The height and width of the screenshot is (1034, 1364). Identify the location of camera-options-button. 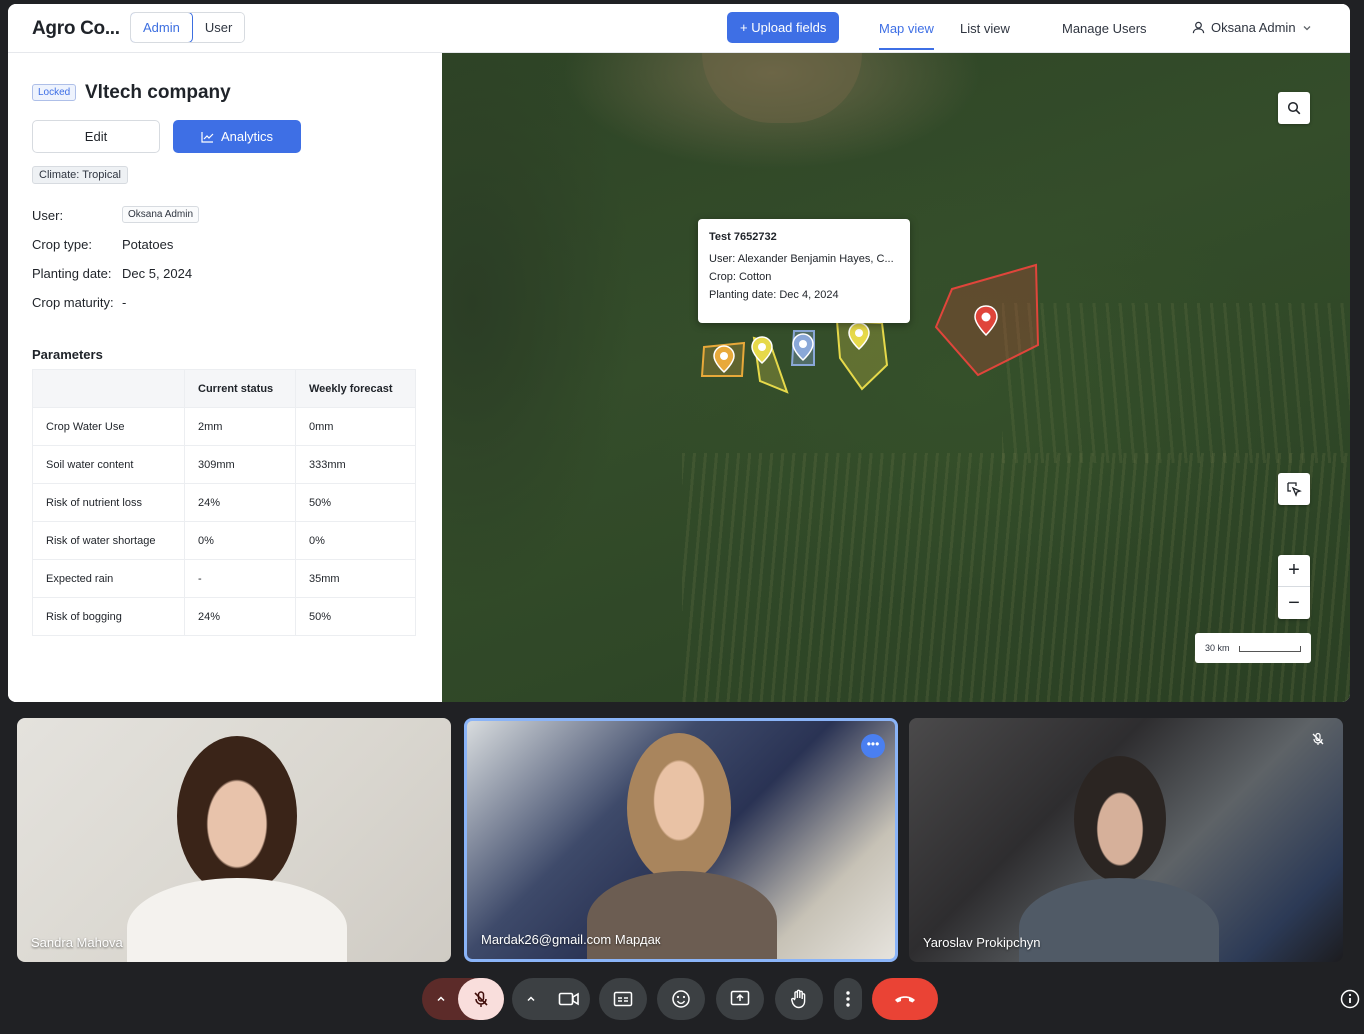
(531, 999).